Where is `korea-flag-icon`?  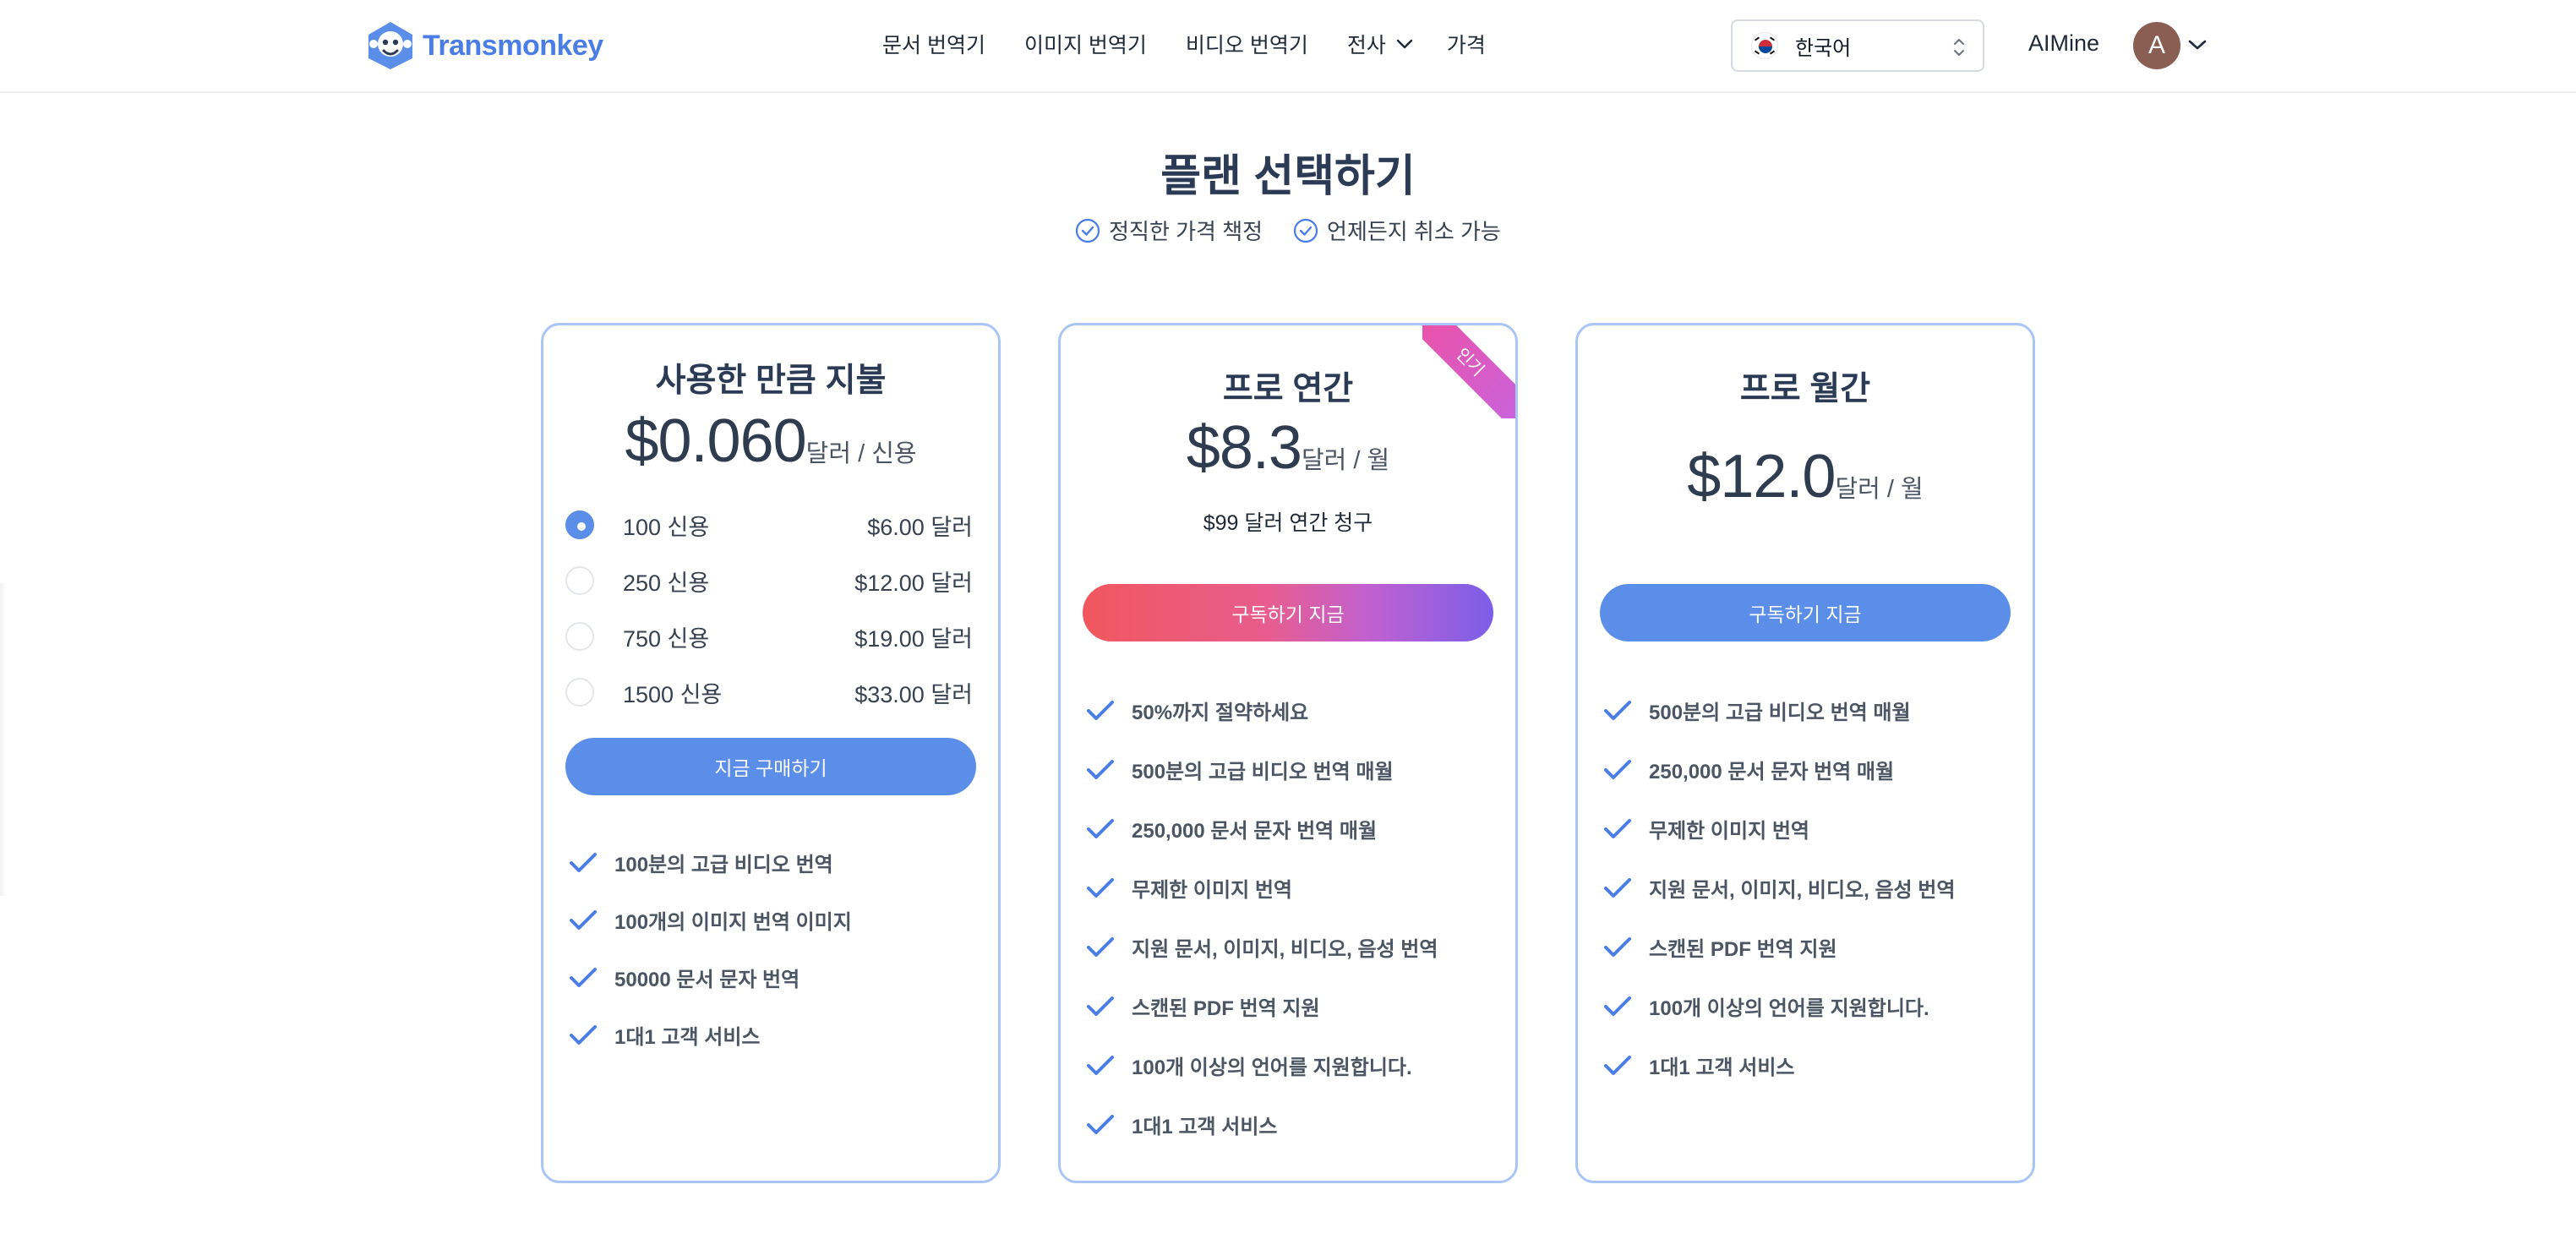 korea-flag-icon is located at coordinates (1764, 45).